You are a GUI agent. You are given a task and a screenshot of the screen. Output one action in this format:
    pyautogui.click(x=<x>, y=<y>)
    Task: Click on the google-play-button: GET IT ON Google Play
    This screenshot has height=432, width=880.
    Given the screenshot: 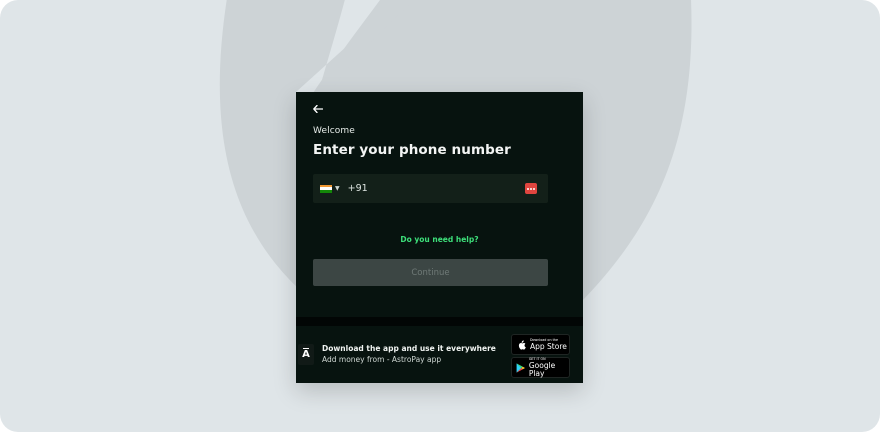 What is the action you would take?
    pyautogui.click(x=540, y=367)
    